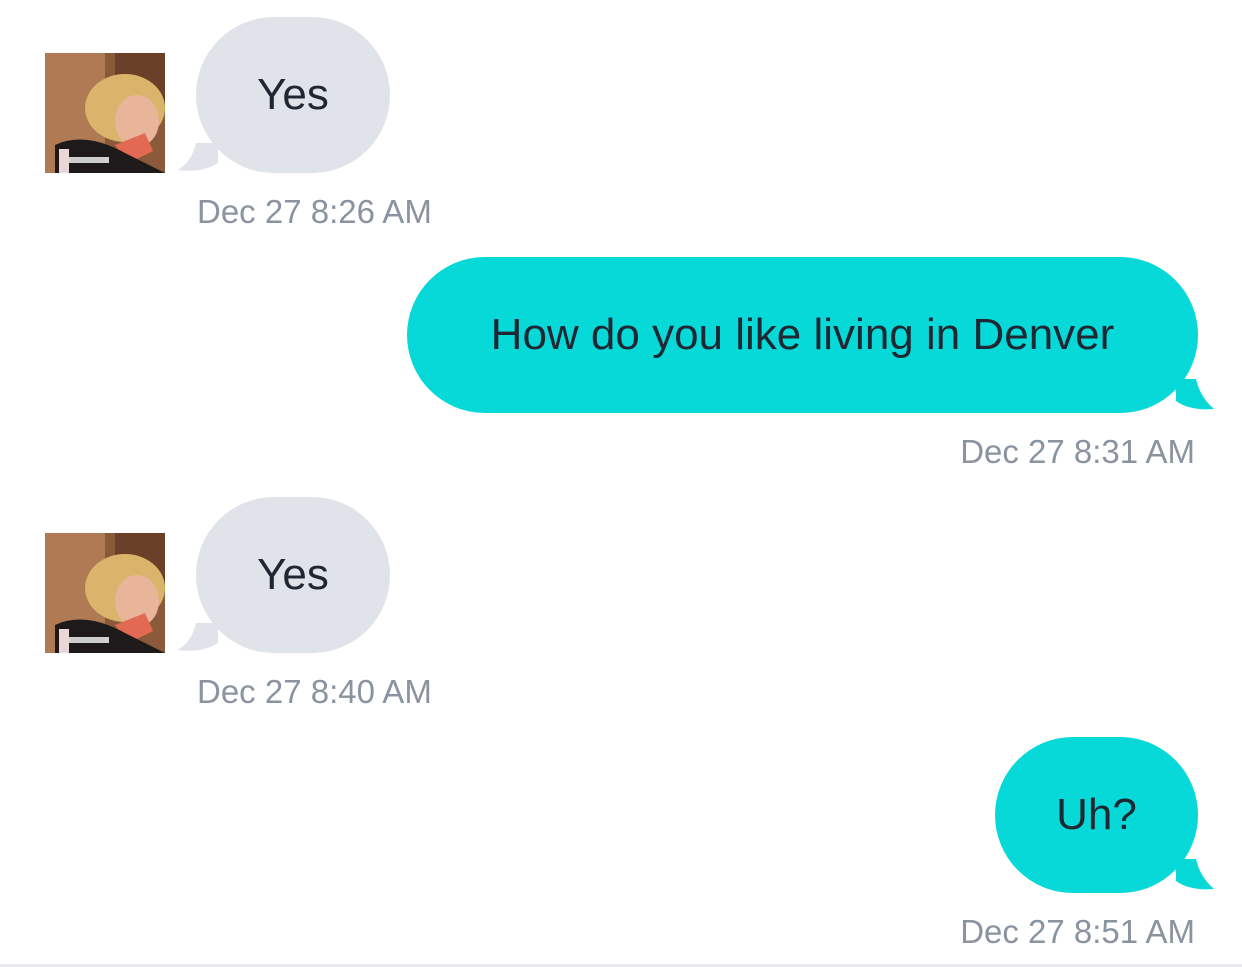  I want to click on message-bubble: Uh?, so click(1096, 815).